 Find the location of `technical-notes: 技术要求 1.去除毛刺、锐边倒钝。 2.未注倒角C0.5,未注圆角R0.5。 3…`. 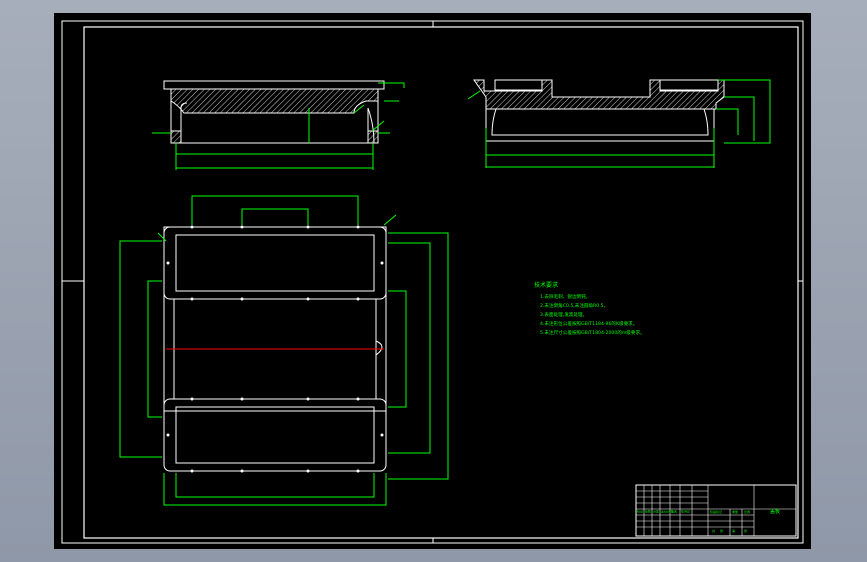

technical-notes: 技术要求 1.去除毛刺、锐边倒钝。 2.未注倒角C0.5,未注圆角R0.5。 3… is located at coordinates (589, 308).